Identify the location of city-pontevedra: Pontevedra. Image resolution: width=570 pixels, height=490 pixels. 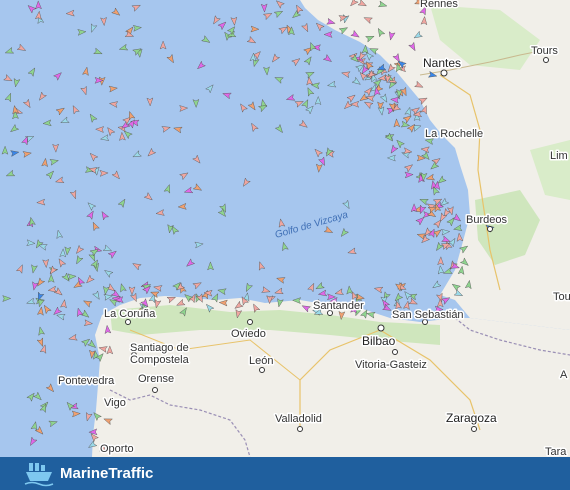
(87, 381).